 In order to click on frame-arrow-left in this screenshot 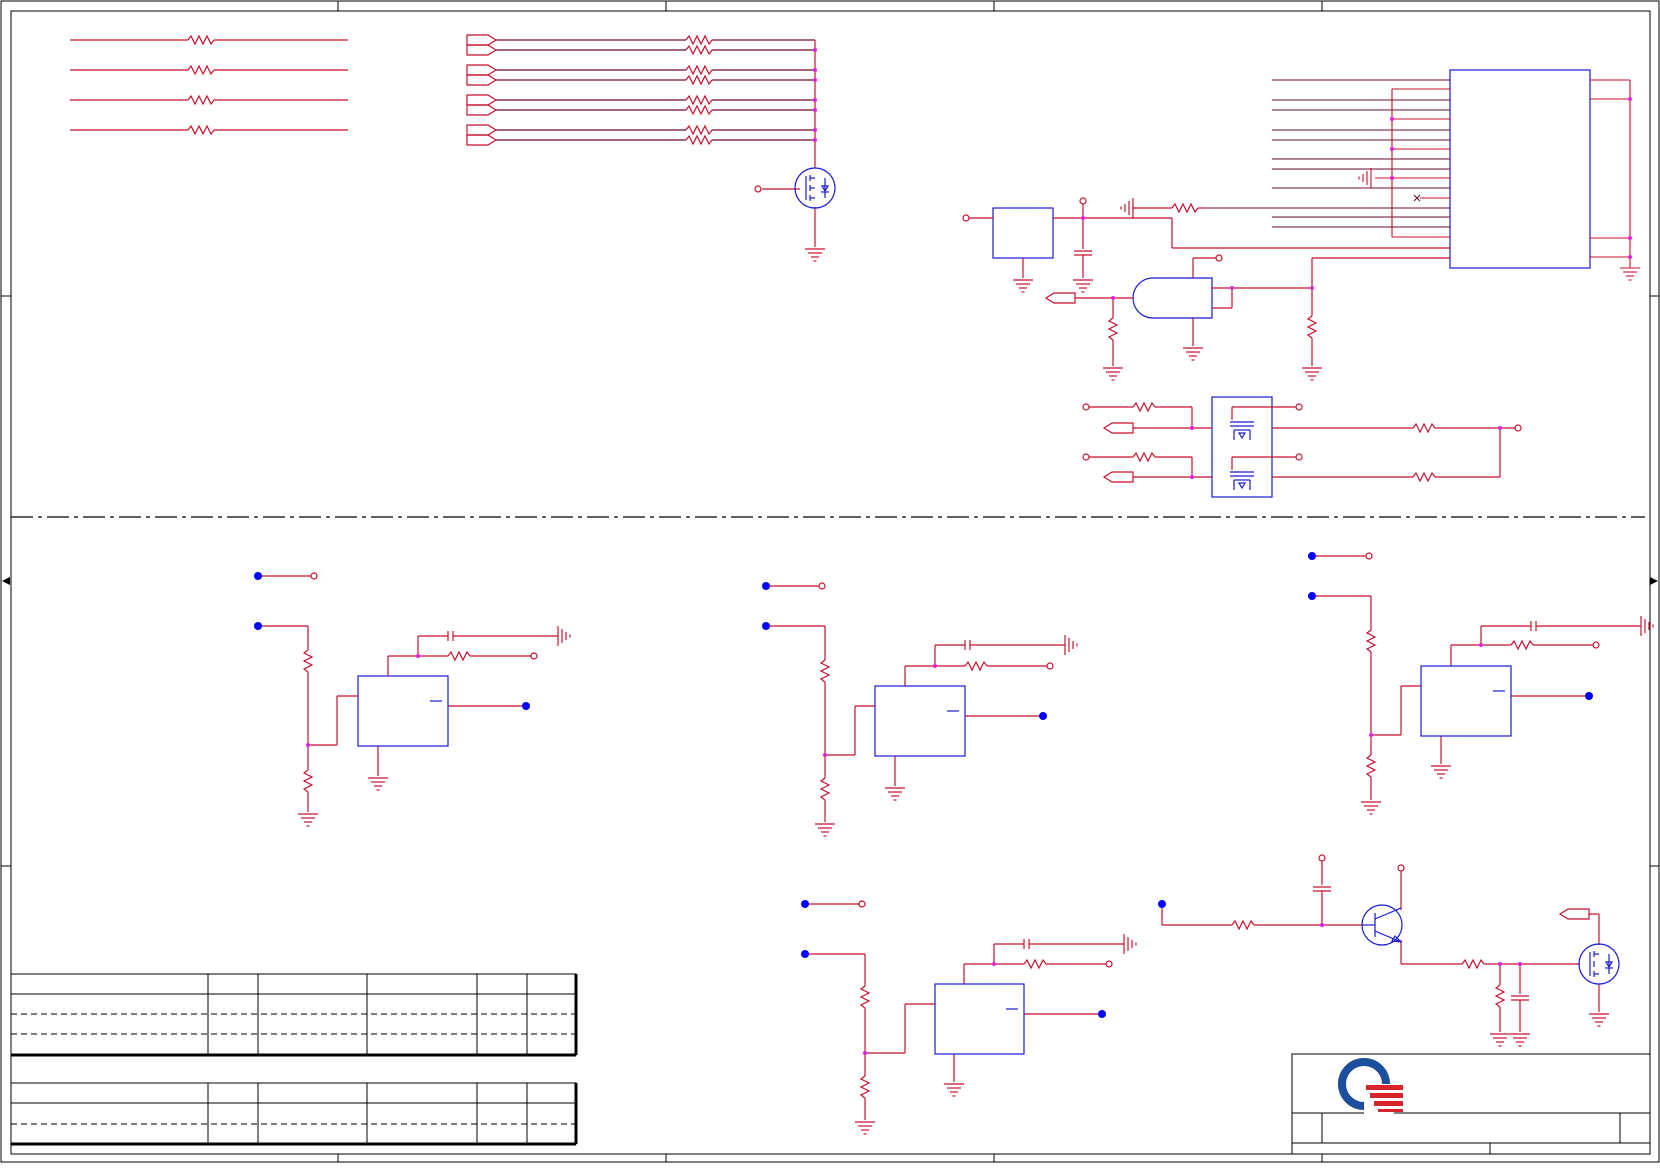, I will do `click(6, 581)`.